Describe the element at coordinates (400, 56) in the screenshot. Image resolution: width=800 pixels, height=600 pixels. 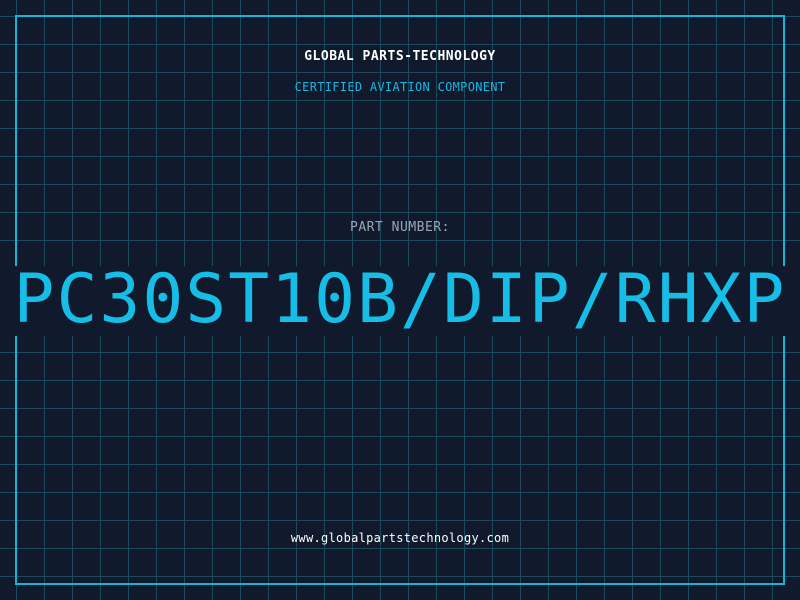
I see `company-name: GLOBAL PARTS-TECHNOLOGY` at that location.